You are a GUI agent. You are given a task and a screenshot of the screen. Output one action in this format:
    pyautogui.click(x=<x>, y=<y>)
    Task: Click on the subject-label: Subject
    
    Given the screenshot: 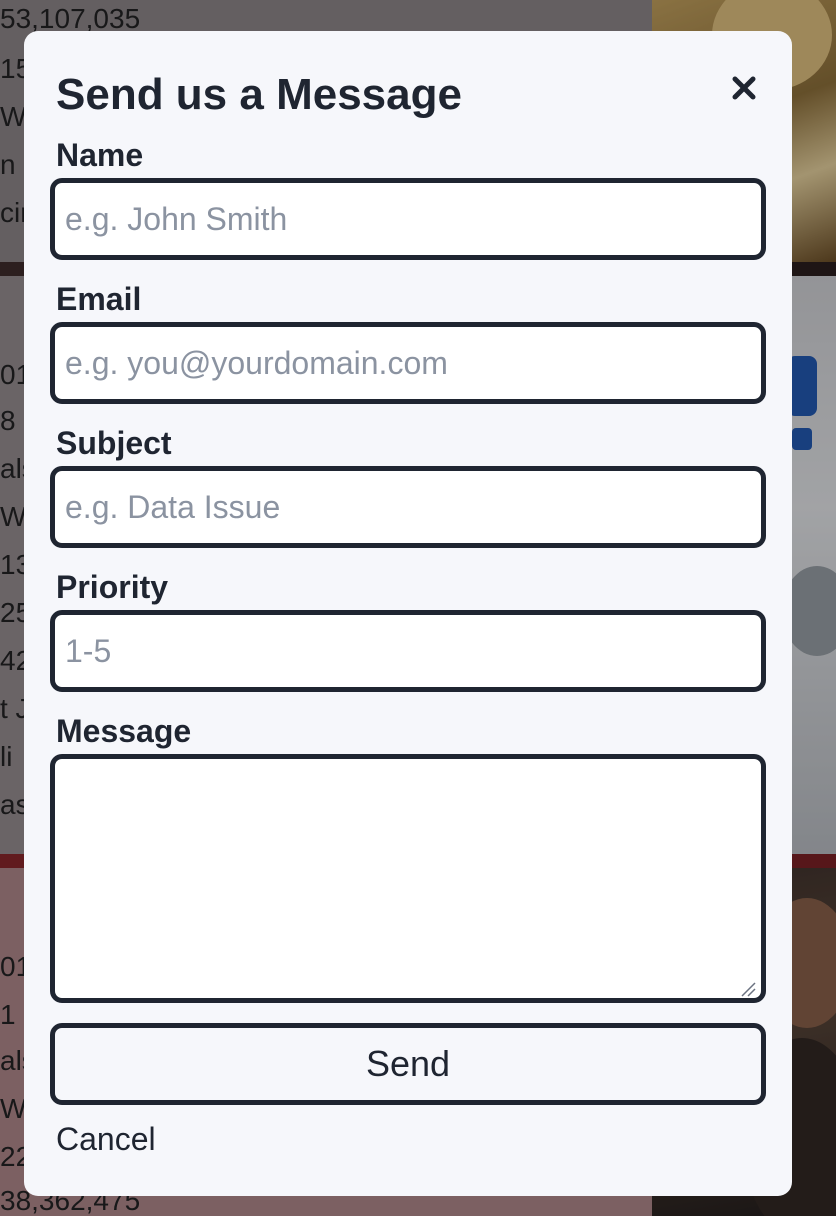 What is the action you would take?
    pyautogui.click(x=114, y=443)
    